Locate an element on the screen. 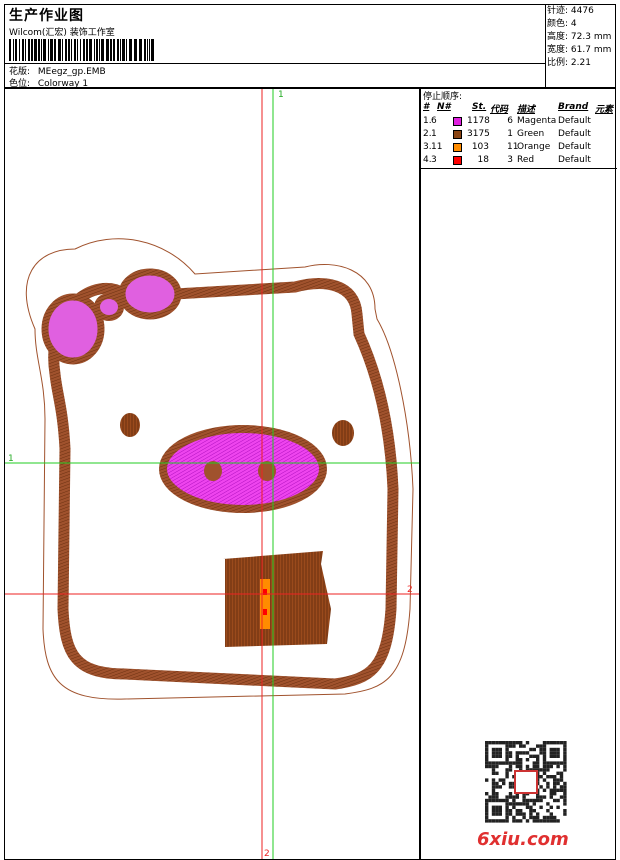  marker-h1: 1 is located at coordinates (11, 459).